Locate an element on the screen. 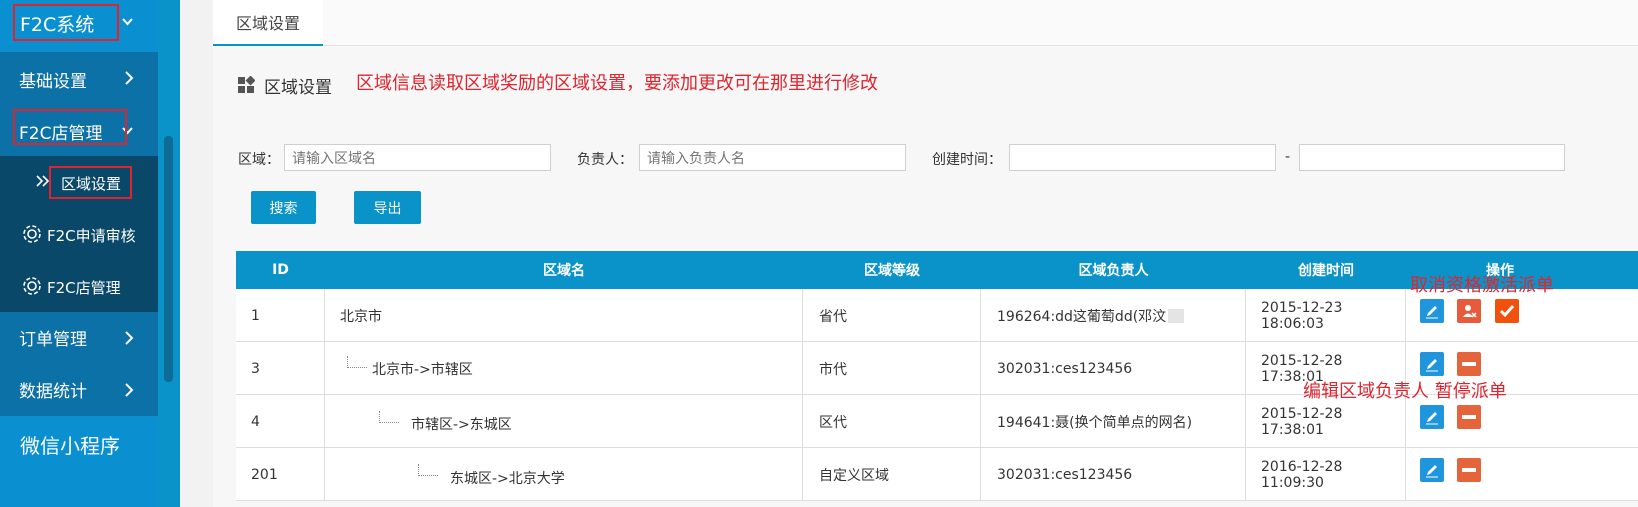 The width and height of the screenshot is (1638, 507). sidebar-item-label: F2C申请审核 is located at coordinates (91, 236).